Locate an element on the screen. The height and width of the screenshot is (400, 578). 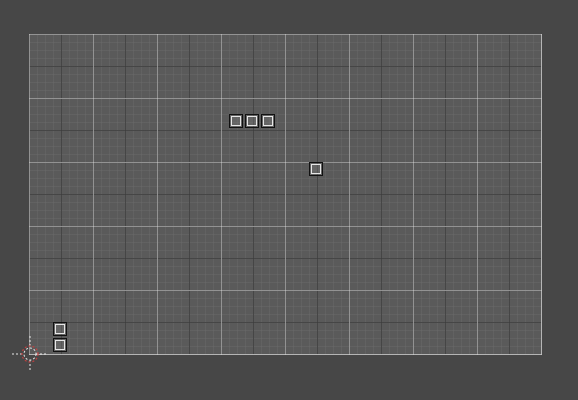
tile-single is located at coordinates (316, 169).